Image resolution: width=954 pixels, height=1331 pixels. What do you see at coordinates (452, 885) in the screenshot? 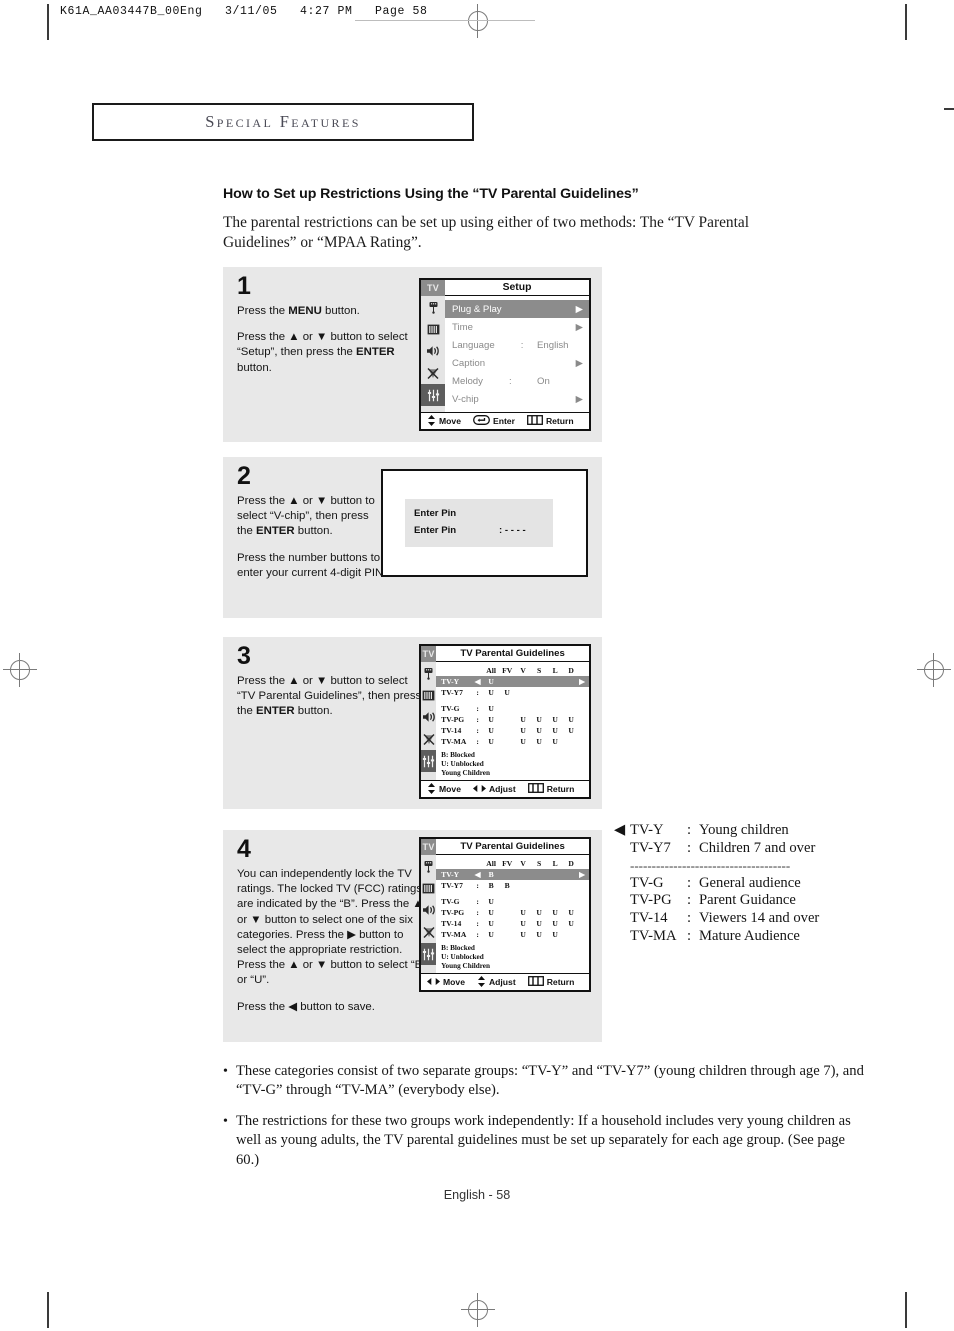
I see `guidelines-row-label: TV-Y7` at bounding box center [452, 885].